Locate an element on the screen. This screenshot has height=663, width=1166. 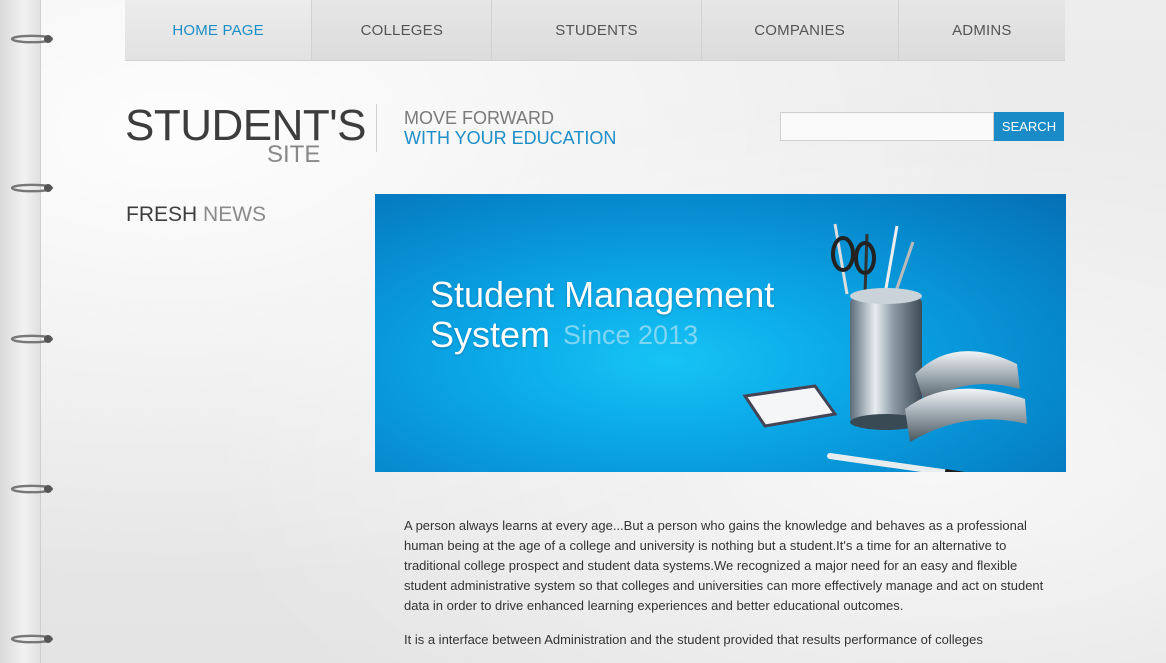
search-button: SEARCH is located at coordinates (1029, 126).